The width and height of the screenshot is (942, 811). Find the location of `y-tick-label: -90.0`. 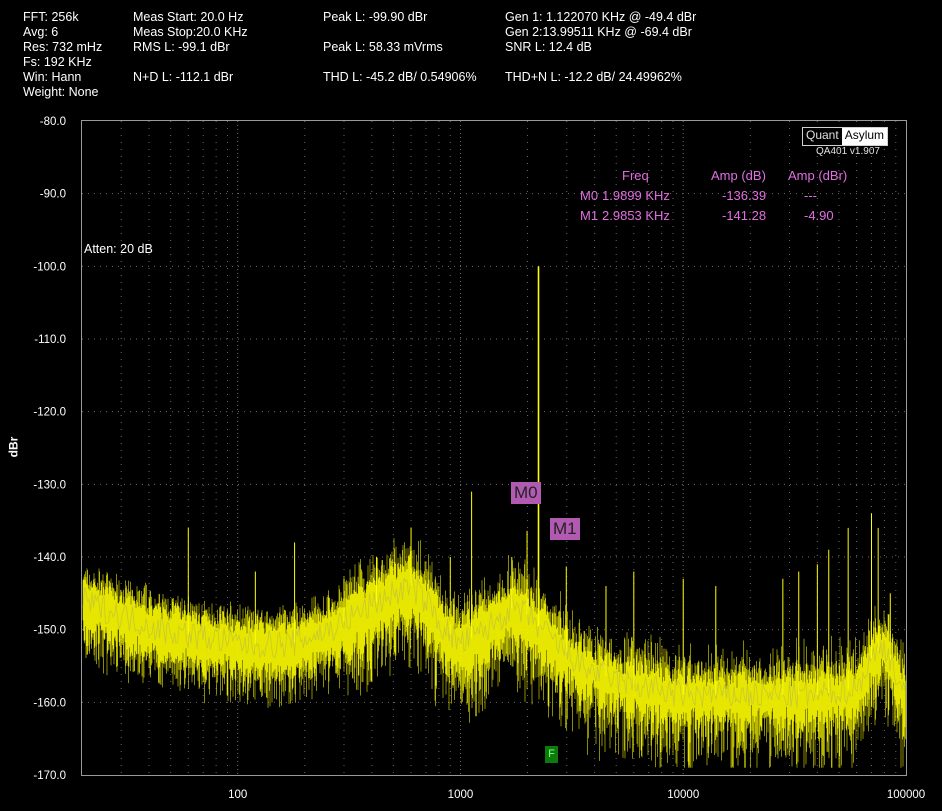

y-tick-label: -90.0 is located at coordinates (53, 195).